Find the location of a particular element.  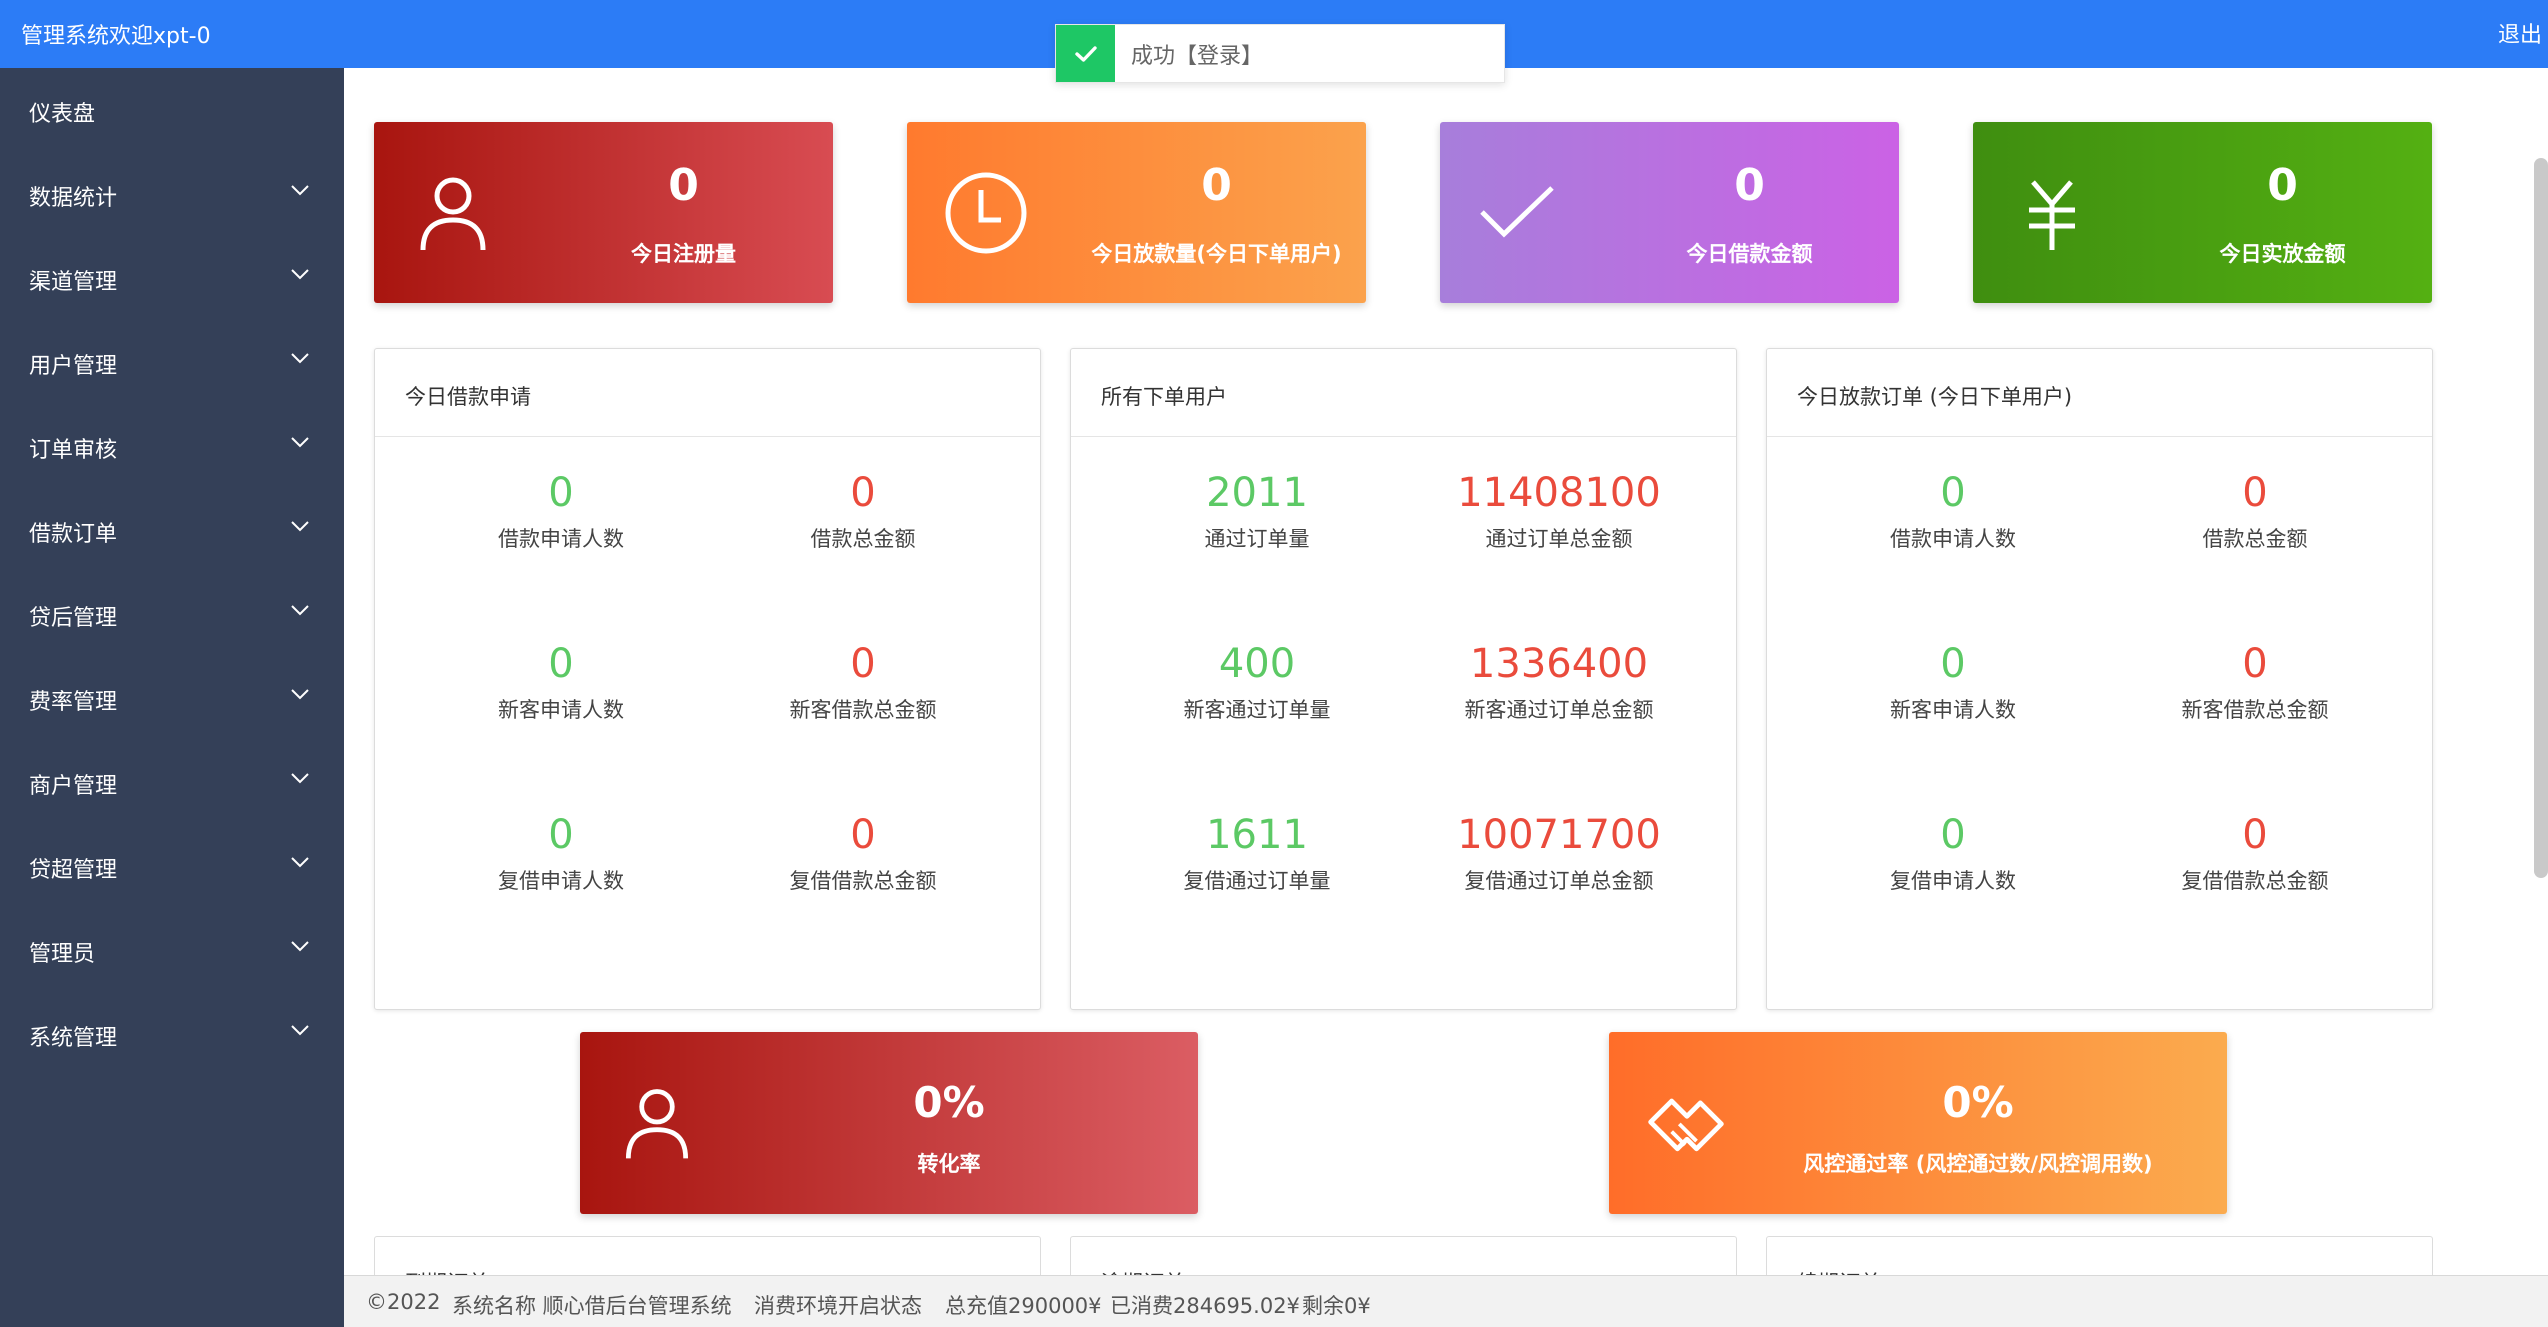

panel-title: 续期订单 is located at coordinates (2099, 1256).